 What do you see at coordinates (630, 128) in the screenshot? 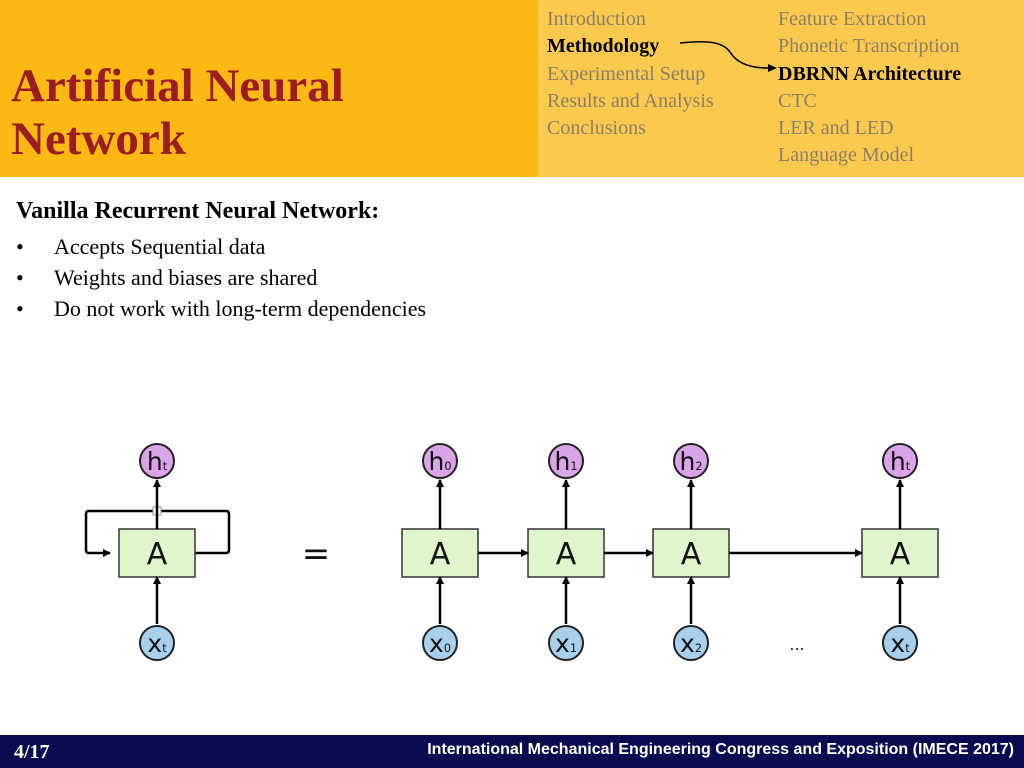
I see `nav-item-conclusions: Conclusions` at bounding box center [630, 128].